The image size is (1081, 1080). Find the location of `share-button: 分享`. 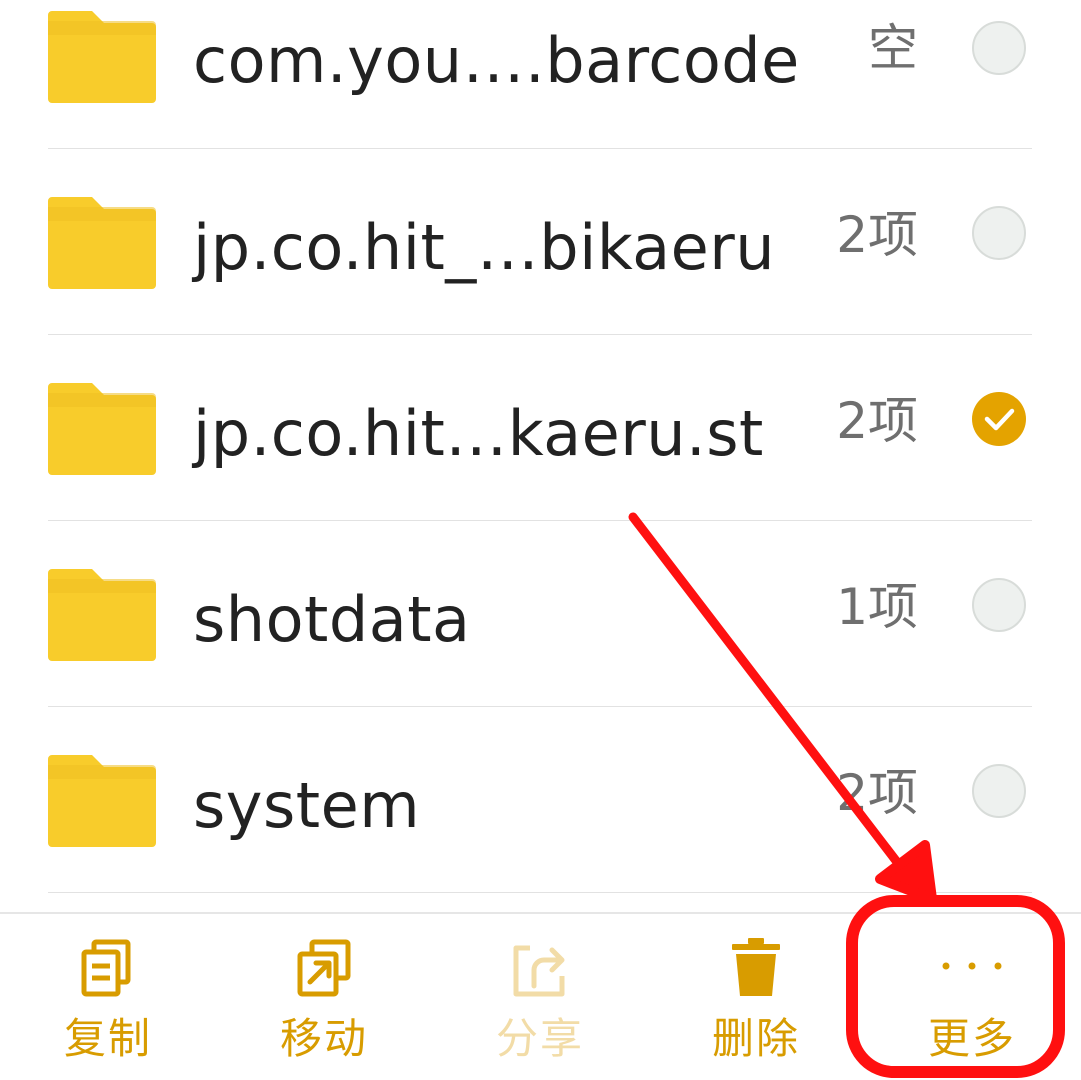

share-button: 分享 is located at coordinates (540, 997).